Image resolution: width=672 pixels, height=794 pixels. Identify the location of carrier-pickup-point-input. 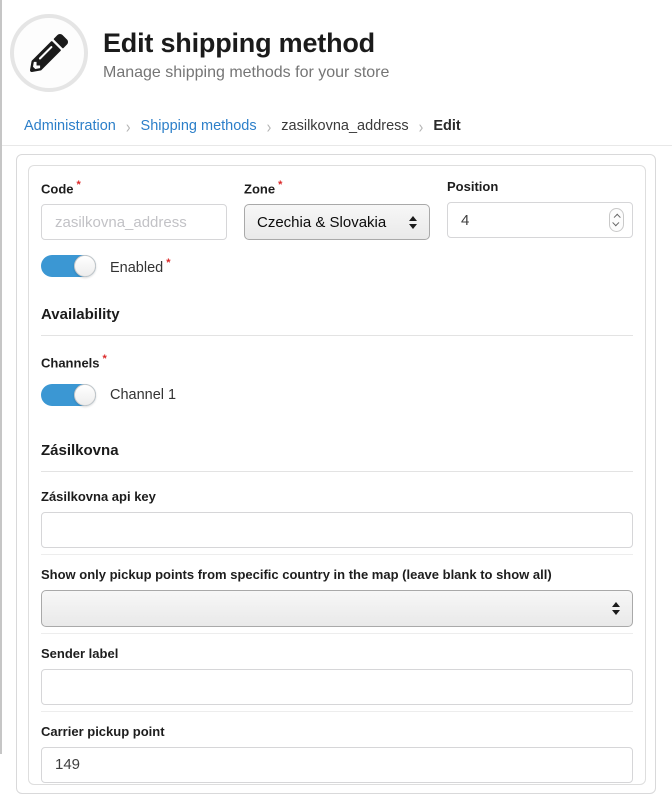
(337, 764).